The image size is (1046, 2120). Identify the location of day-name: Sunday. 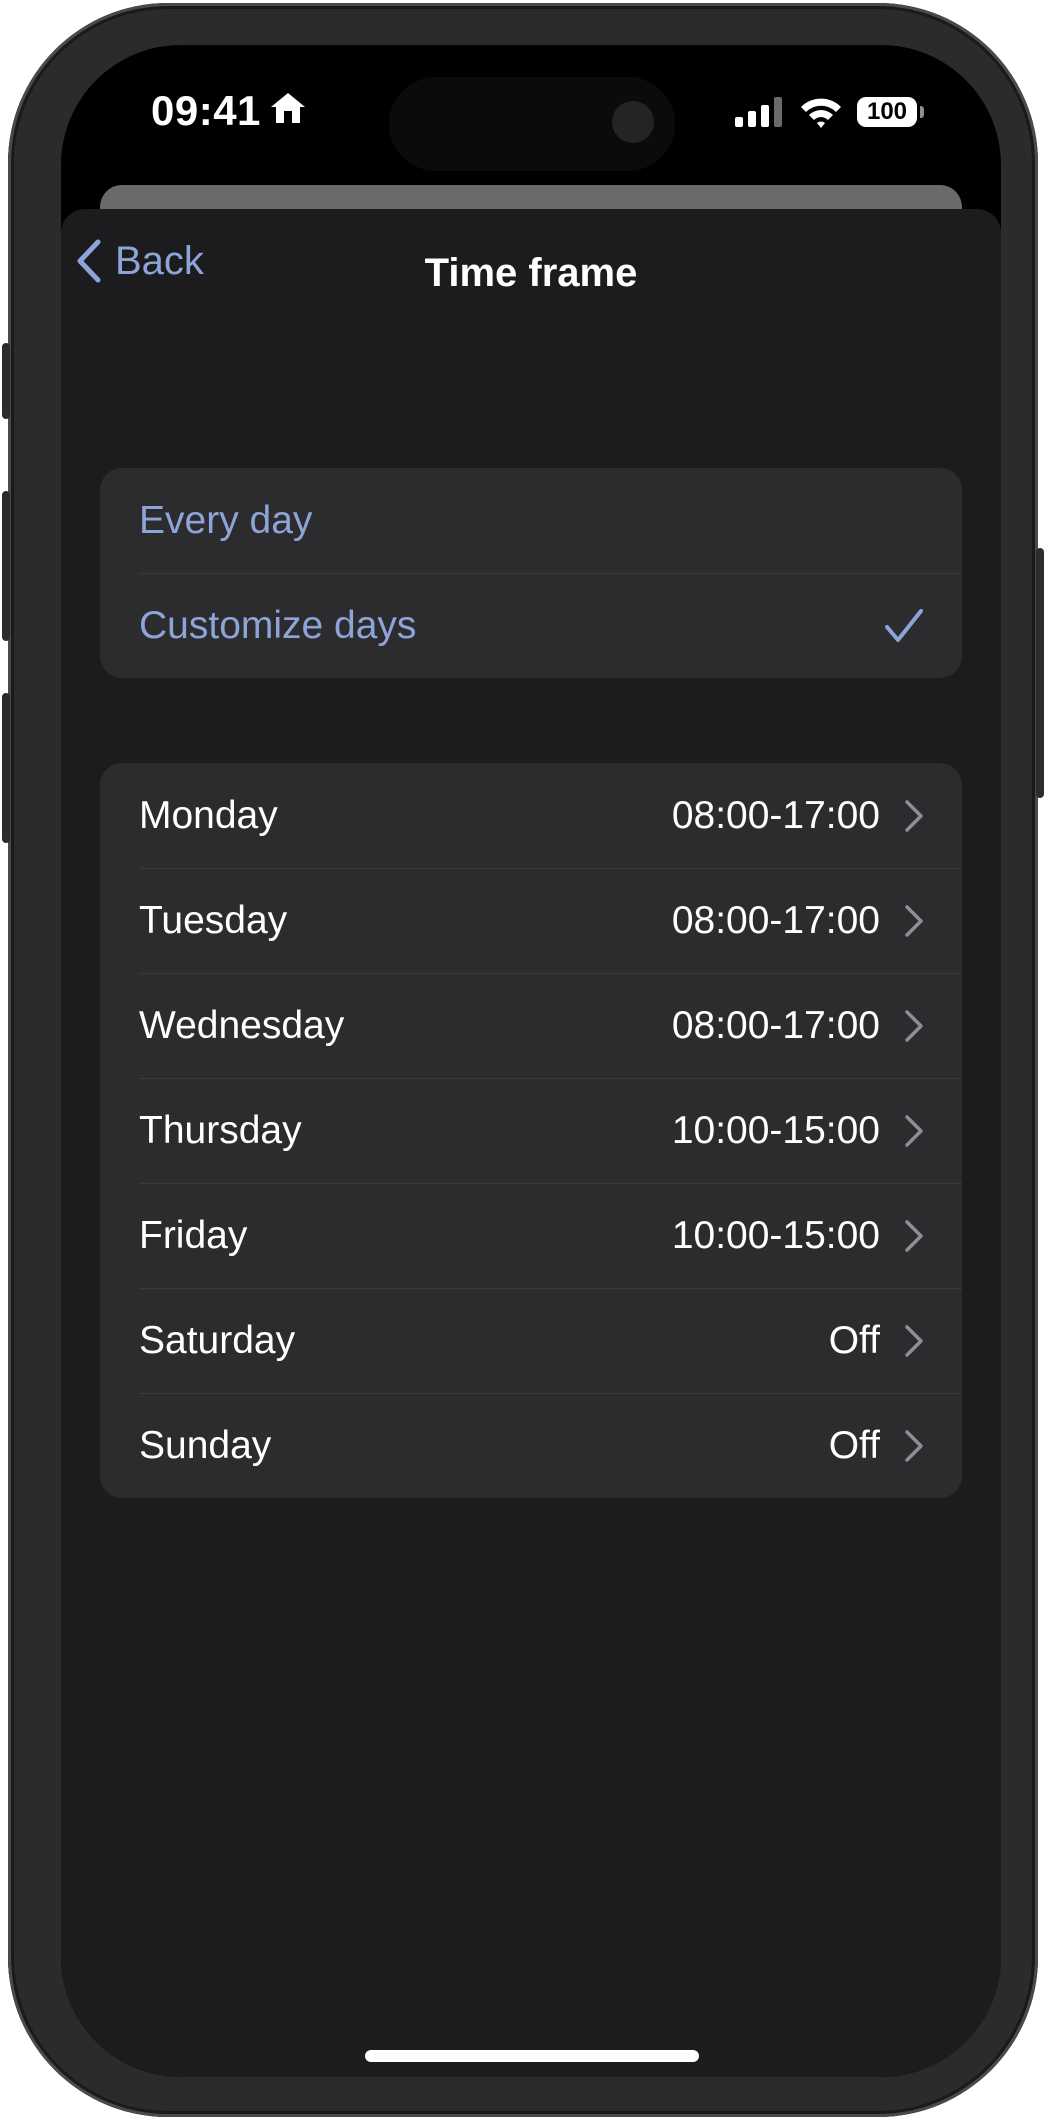
(205, 1445).